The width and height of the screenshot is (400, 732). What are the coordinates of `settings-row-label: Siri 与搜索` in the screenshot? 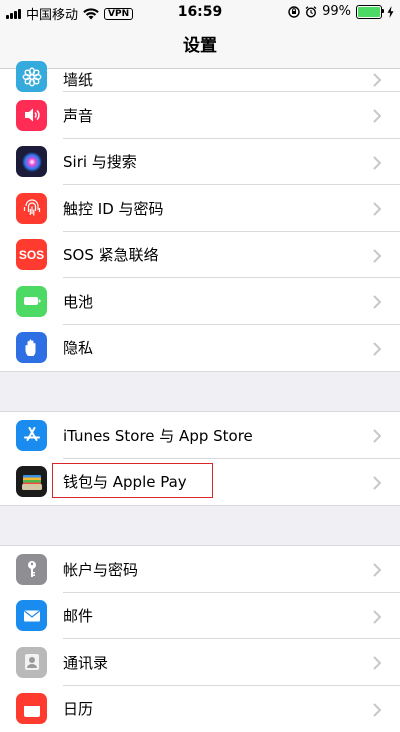 It's located at (100, 161).